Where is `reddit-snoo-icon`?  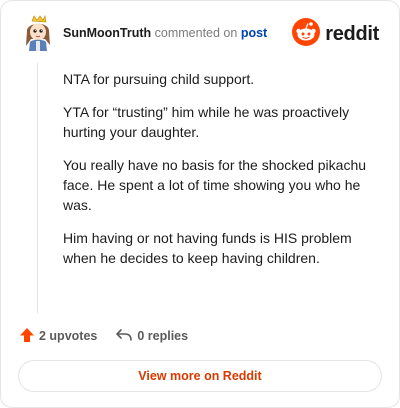
reddit-snoo-icon is located at coordinates (306, 34).